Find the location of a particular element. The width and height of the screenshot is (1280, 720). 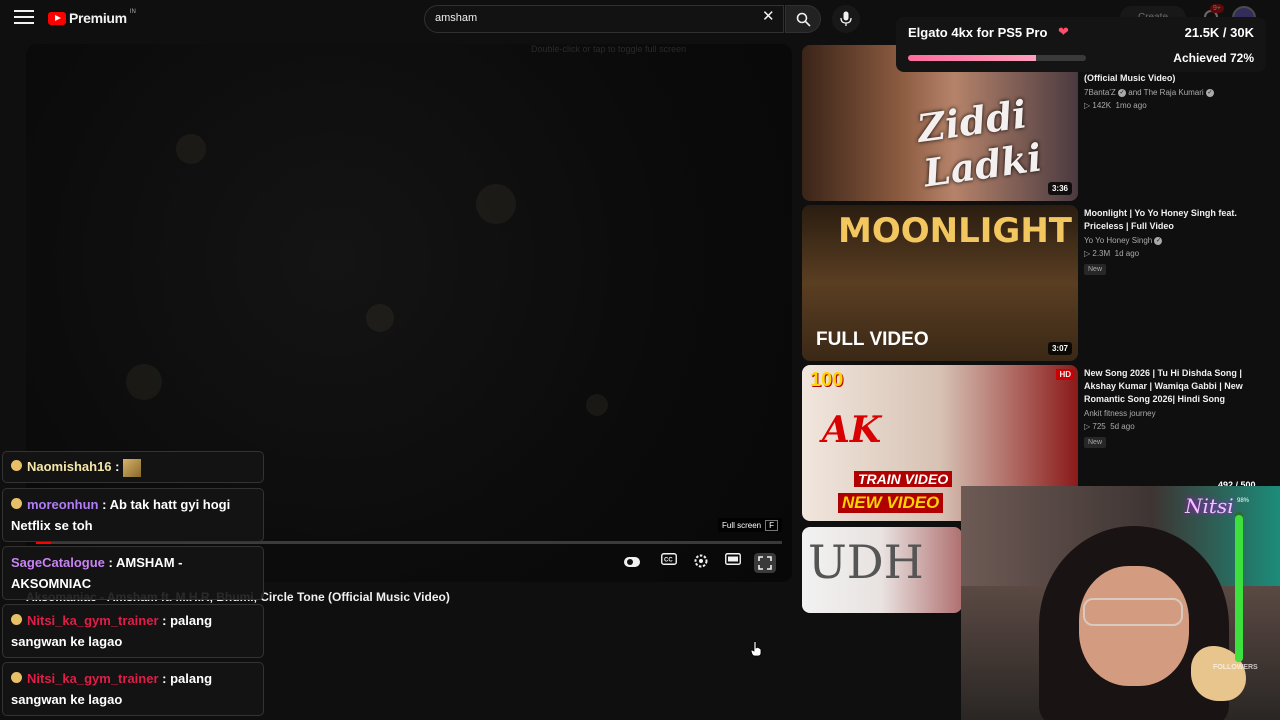

thumbnail-subtext: TRAIN VIDEO is located at coordinates (903, 479).